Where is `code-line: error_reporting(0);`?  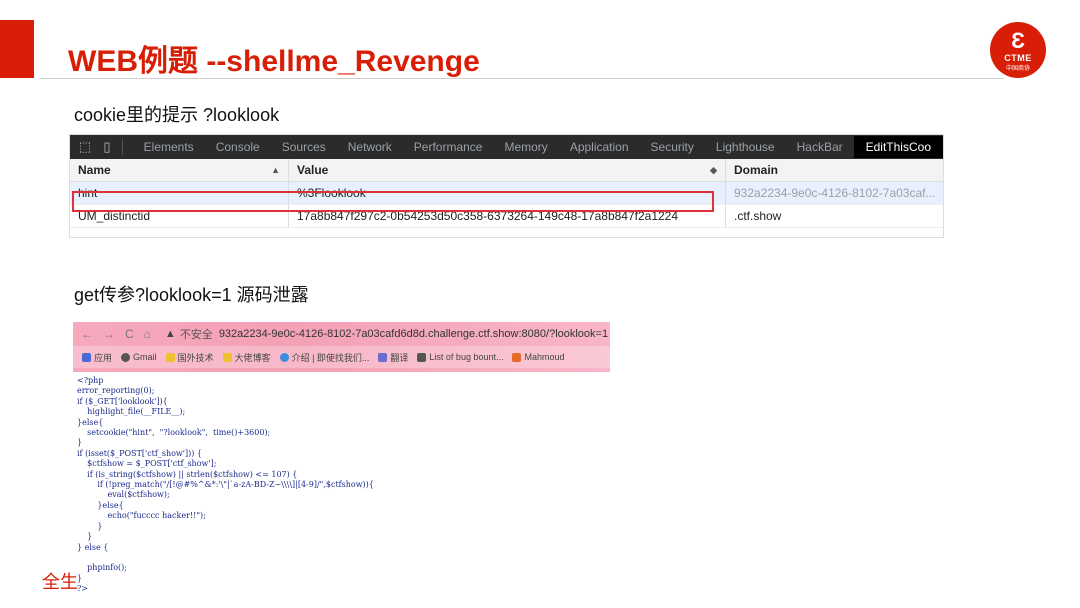 code-line: error_reporting(0); is located at coordinates (116, 391).